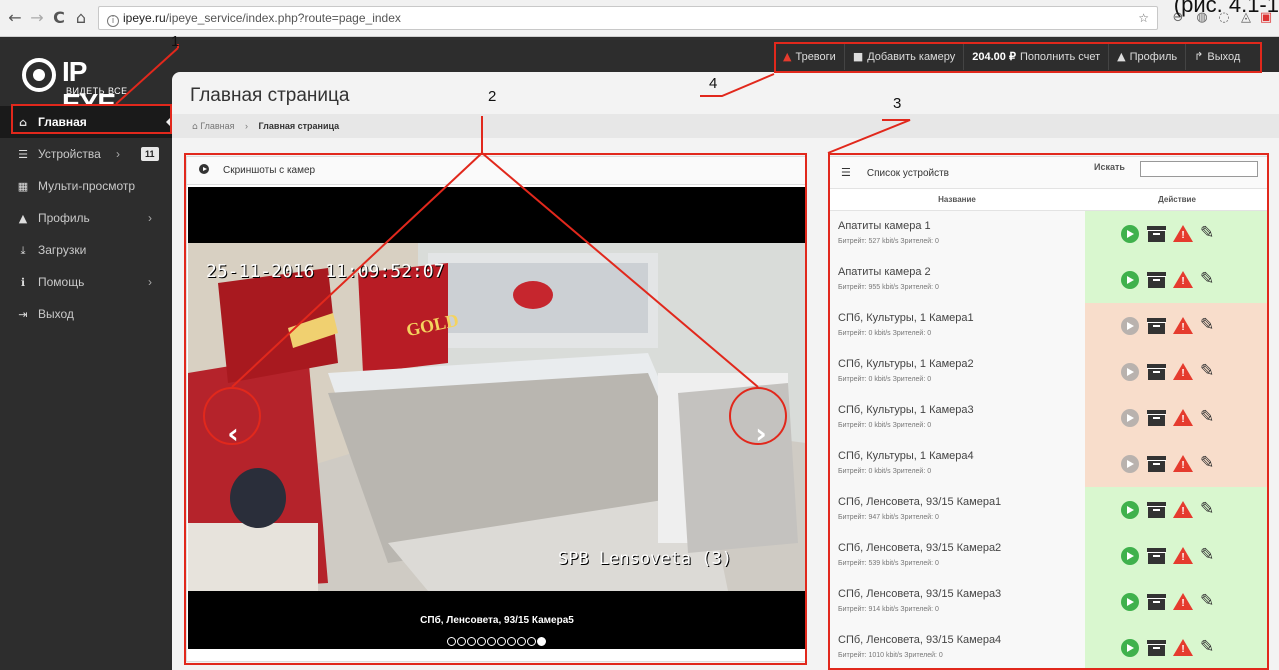  Describe the element at coordinates (86, 314) in the screenshot. I see `sidebar-item-logout: ⇥ Выход` at that location.